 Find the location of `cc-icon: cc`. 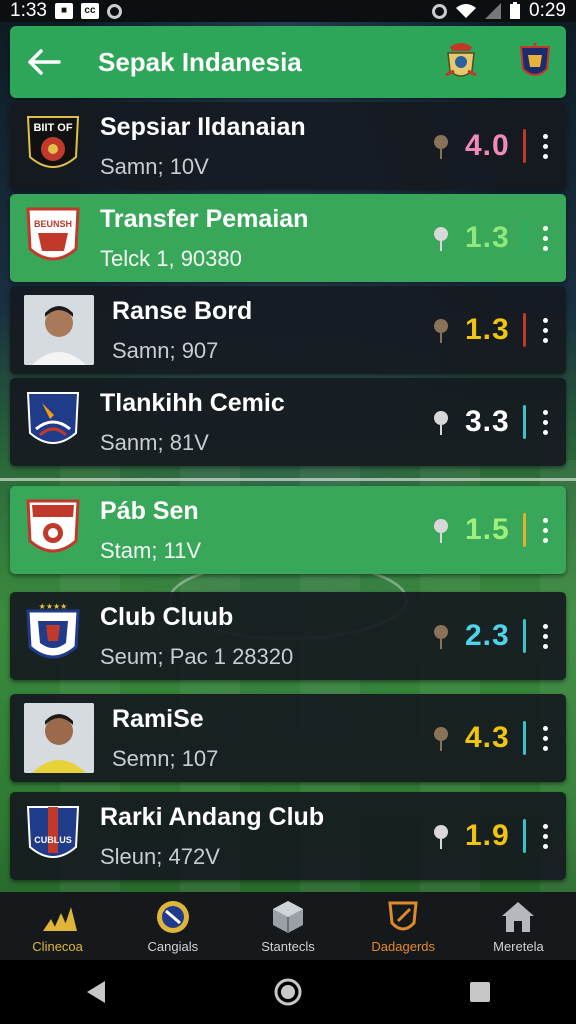

cc-icon: cc is located at coordinates (89, 11).